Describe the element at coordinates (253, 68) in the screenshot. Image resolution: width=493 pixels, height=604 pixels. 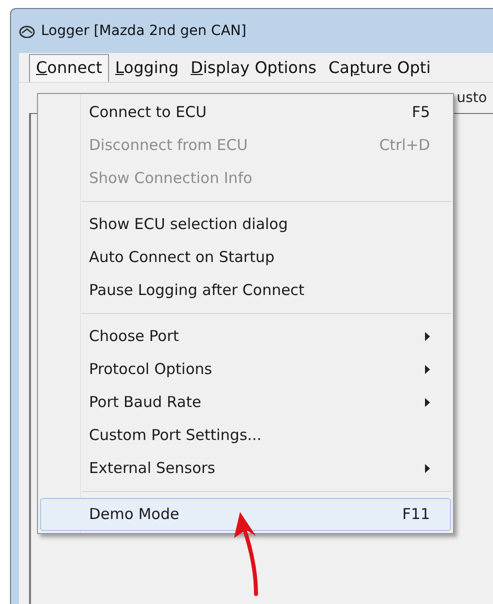
I see `menu-bar-item: Display Options` at that location.